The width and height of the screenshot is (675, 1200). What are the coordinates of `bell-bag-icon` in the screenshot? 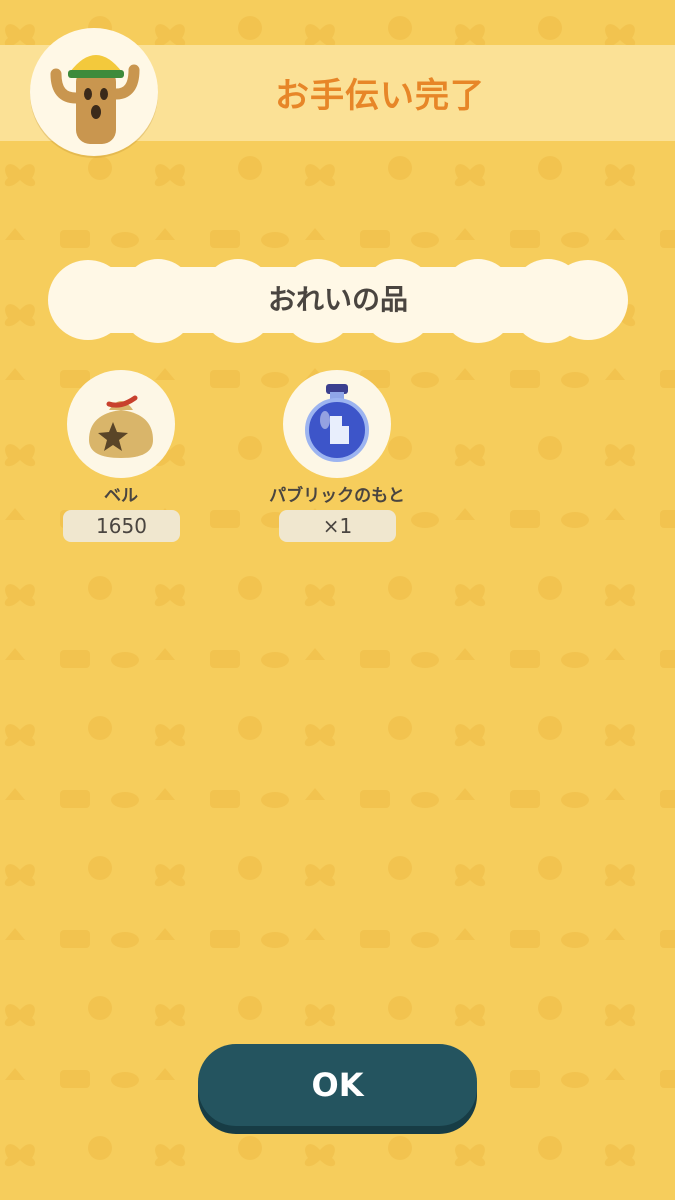 It's located at (121, 426).